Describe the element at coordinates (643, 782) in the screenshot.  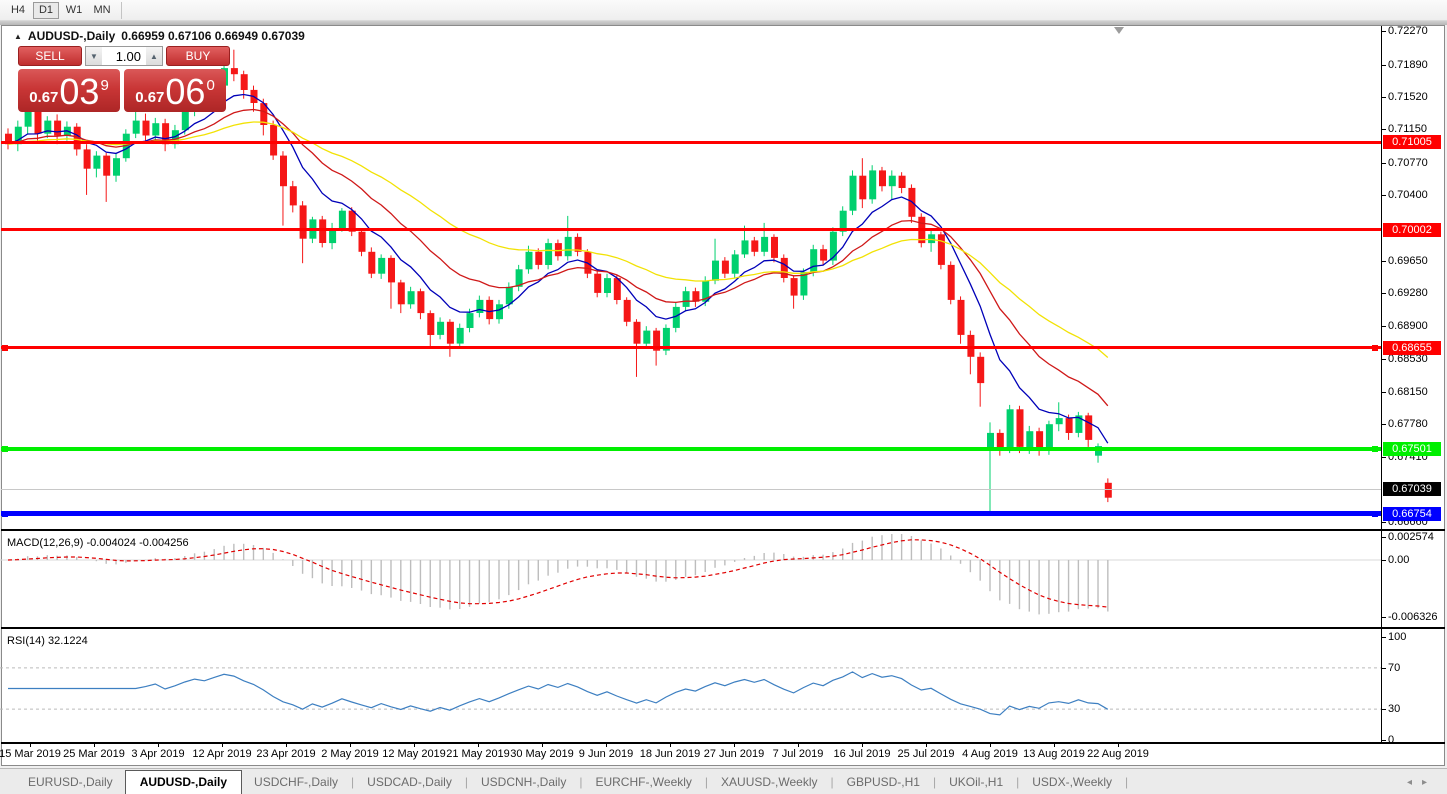
I see `tab-eurchf-weekly: EURCHF-,Weekly` at that location.